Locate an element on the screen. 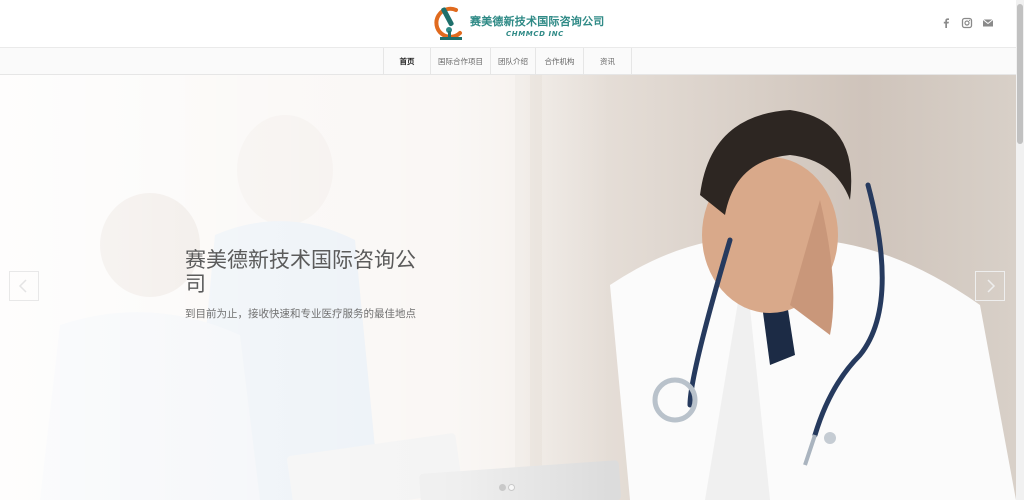 Image resolution: width=1024 pixels, height=500 pixels. facebook-icon is located at coordinates (946, 23).